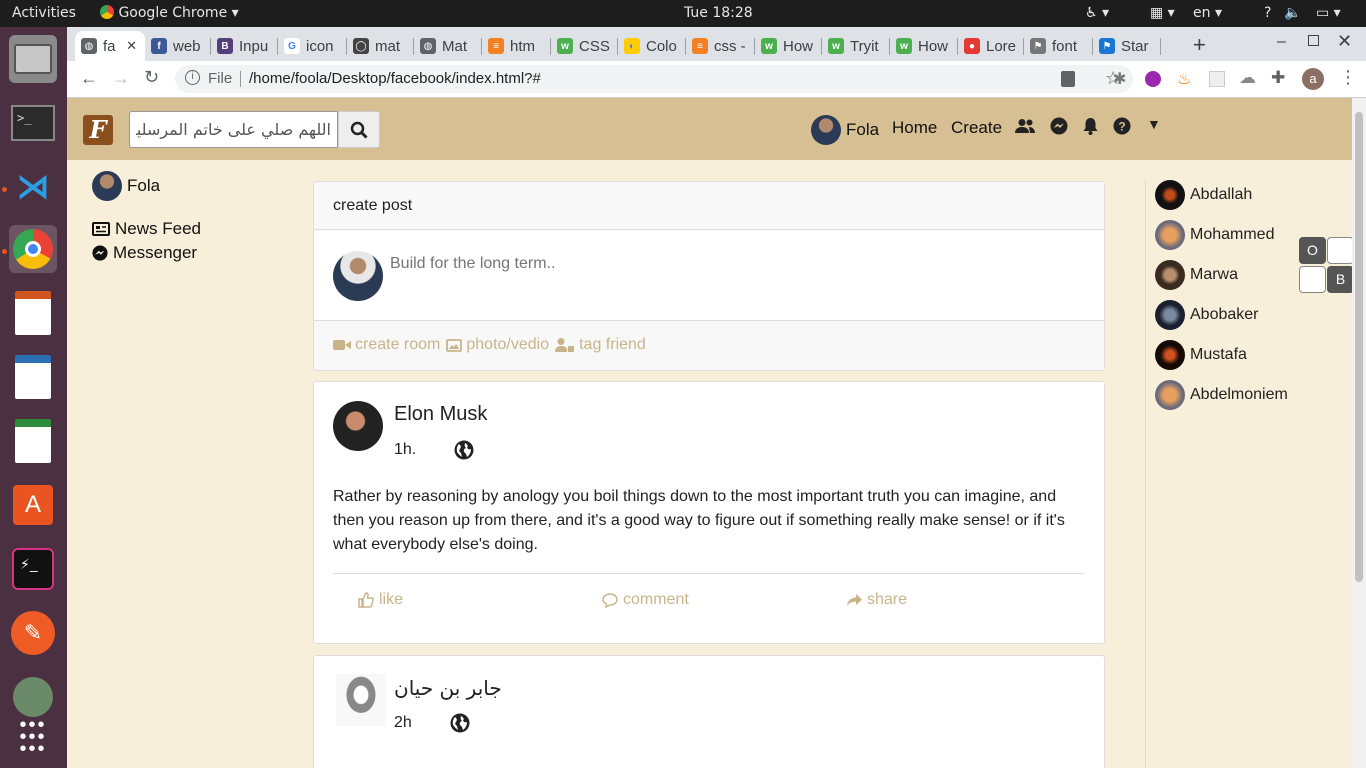 The height and width of the screenshot is (768, 1366). What do you see at coordinates (718, 13) in the screenshot?
I see `clock: Tue 18:28` at bounding box center [718, 13].